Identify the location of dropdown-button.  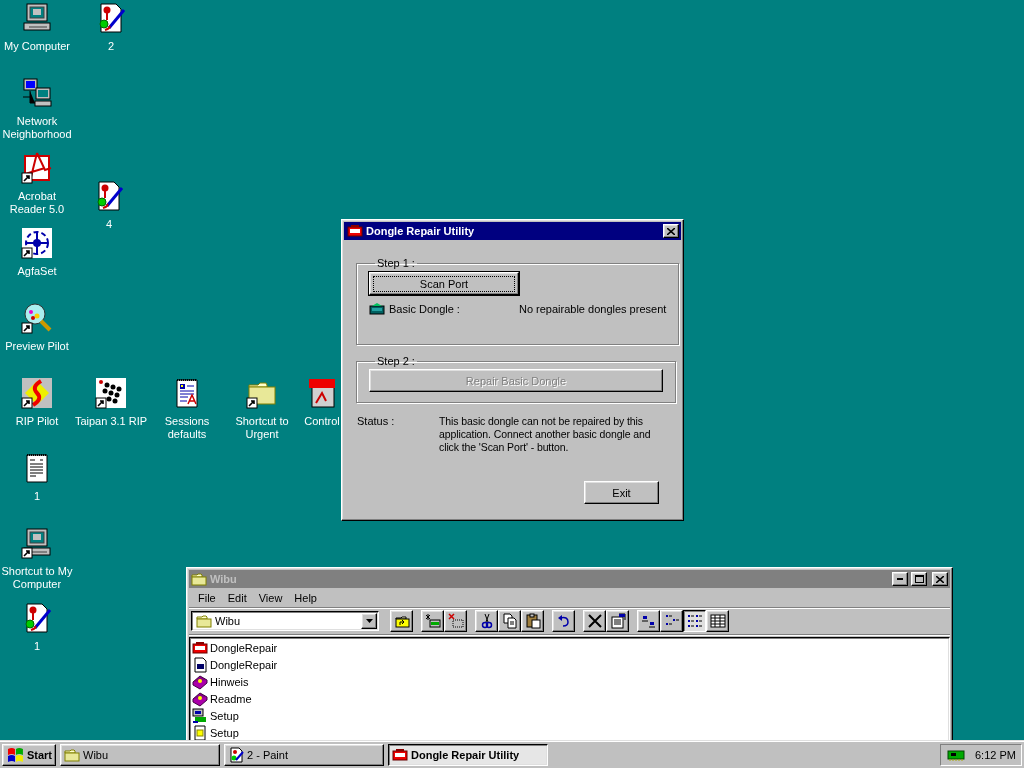
(369, 621).